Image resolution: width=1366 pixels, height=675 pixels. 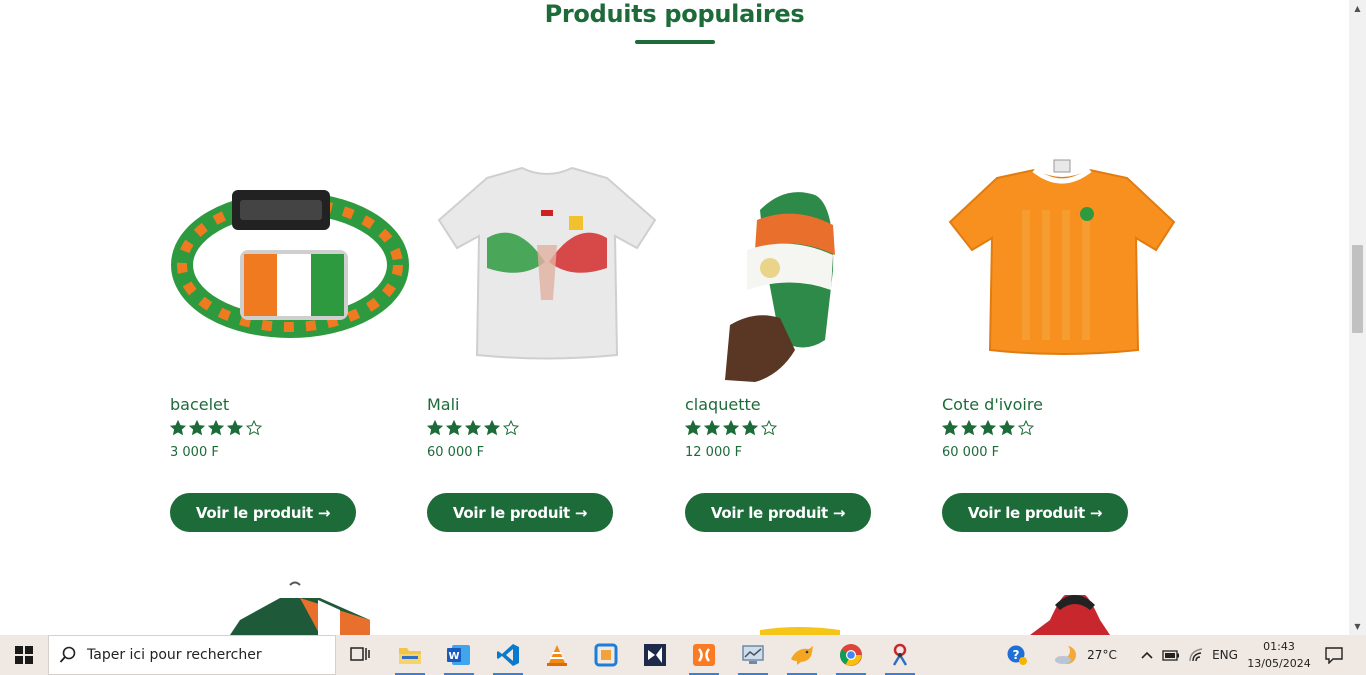 I want to click on dolphin-icon, so click(x=802, y=655).